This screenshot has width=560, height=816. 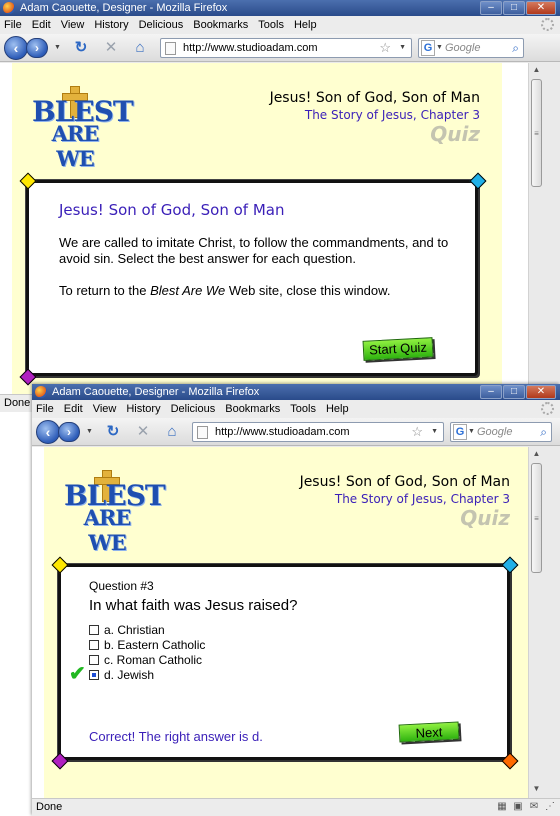 What do you see at coordinates (77, 674) in the screenshot?
I see `correct-checkmark-icon: ✔` at bounding box center [77, 674].